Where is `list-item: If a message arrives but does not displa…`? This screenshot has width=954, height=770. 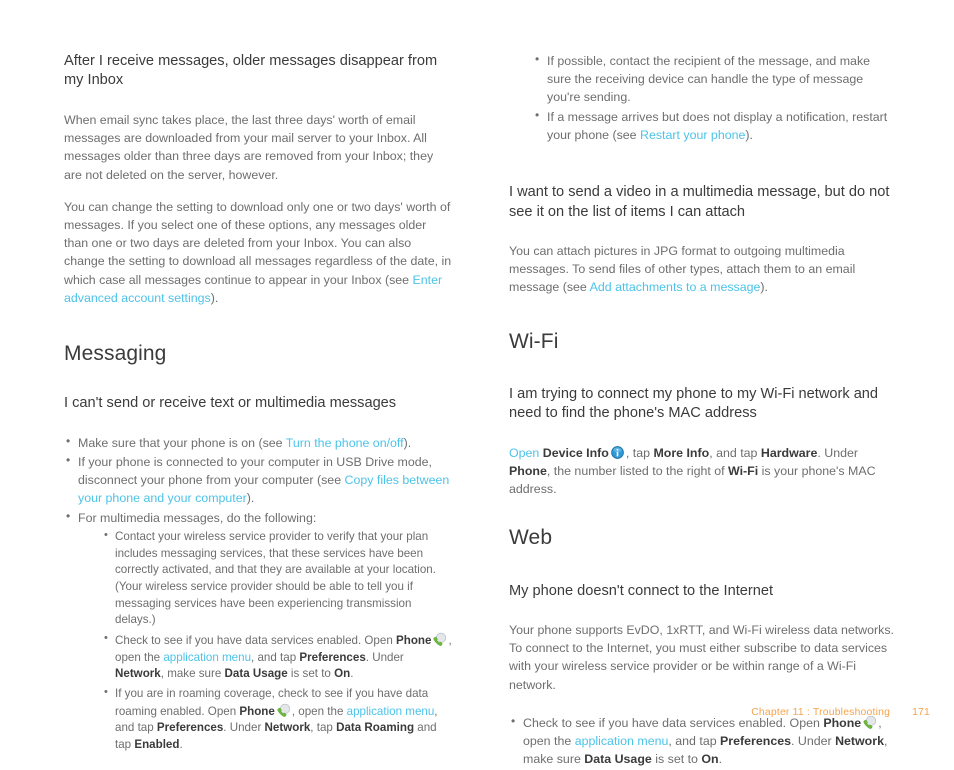 list-item: If a message arrives but does not displa… is located at coordinates (715, 125).